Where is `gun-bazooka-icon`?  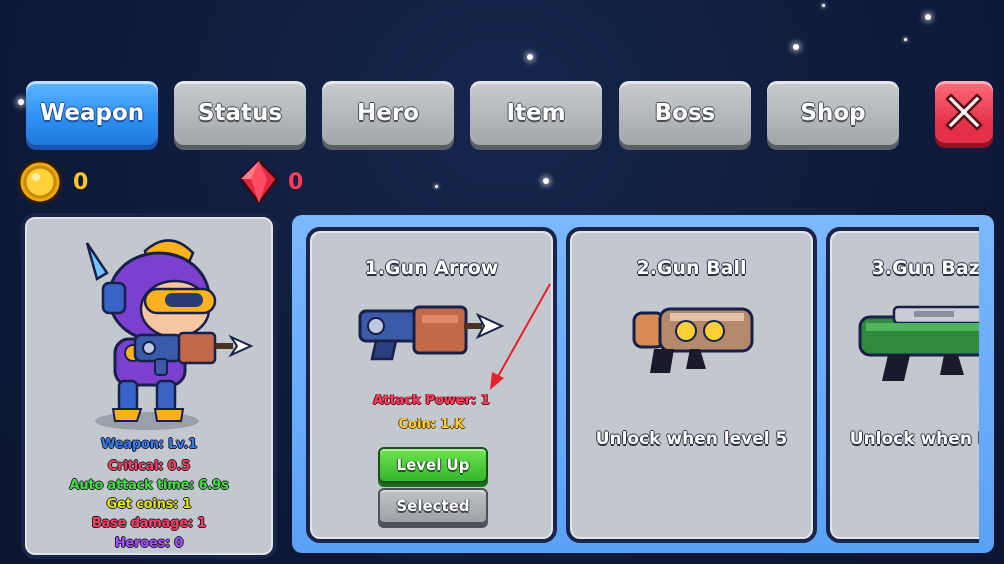 gun-bazooka-icon is located at coordinates (918, 343).